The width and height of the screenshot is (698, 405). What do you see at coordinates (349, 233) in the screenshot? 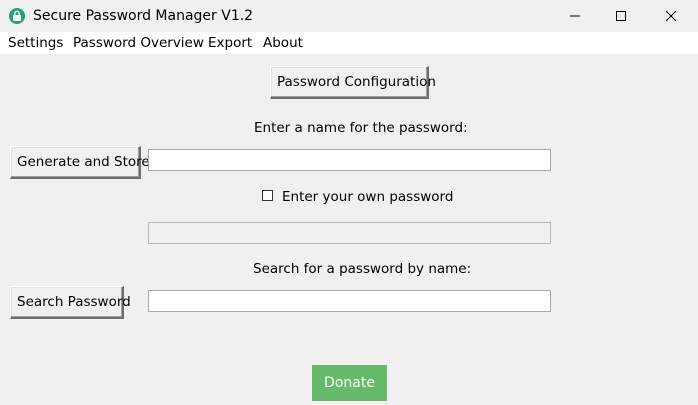
I see `own-password-input` at bounding box center [349, 233].